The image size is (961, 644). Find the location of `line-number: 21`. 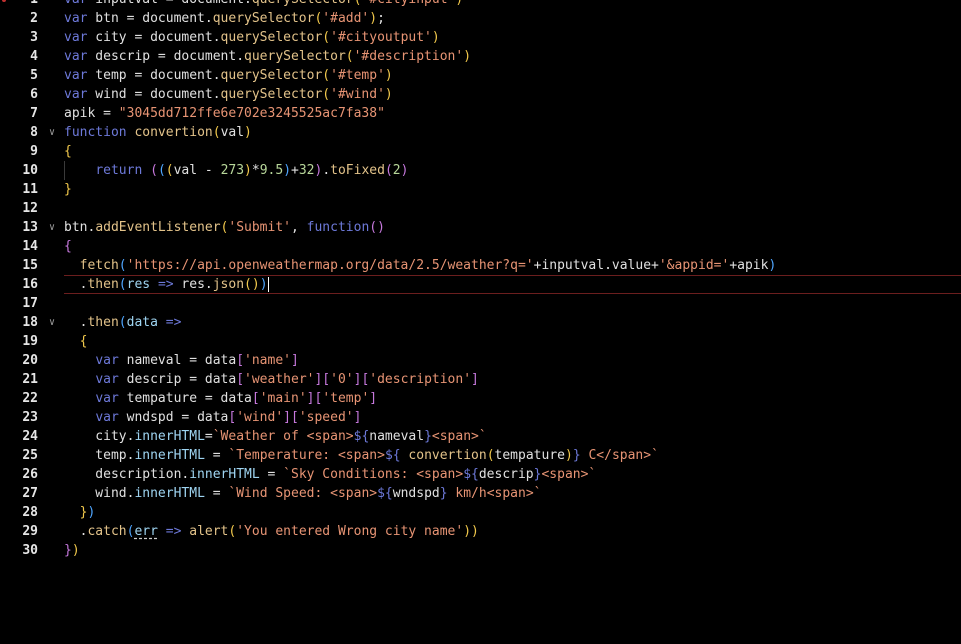

line-number: 21 is located at coordinates (30, 379).